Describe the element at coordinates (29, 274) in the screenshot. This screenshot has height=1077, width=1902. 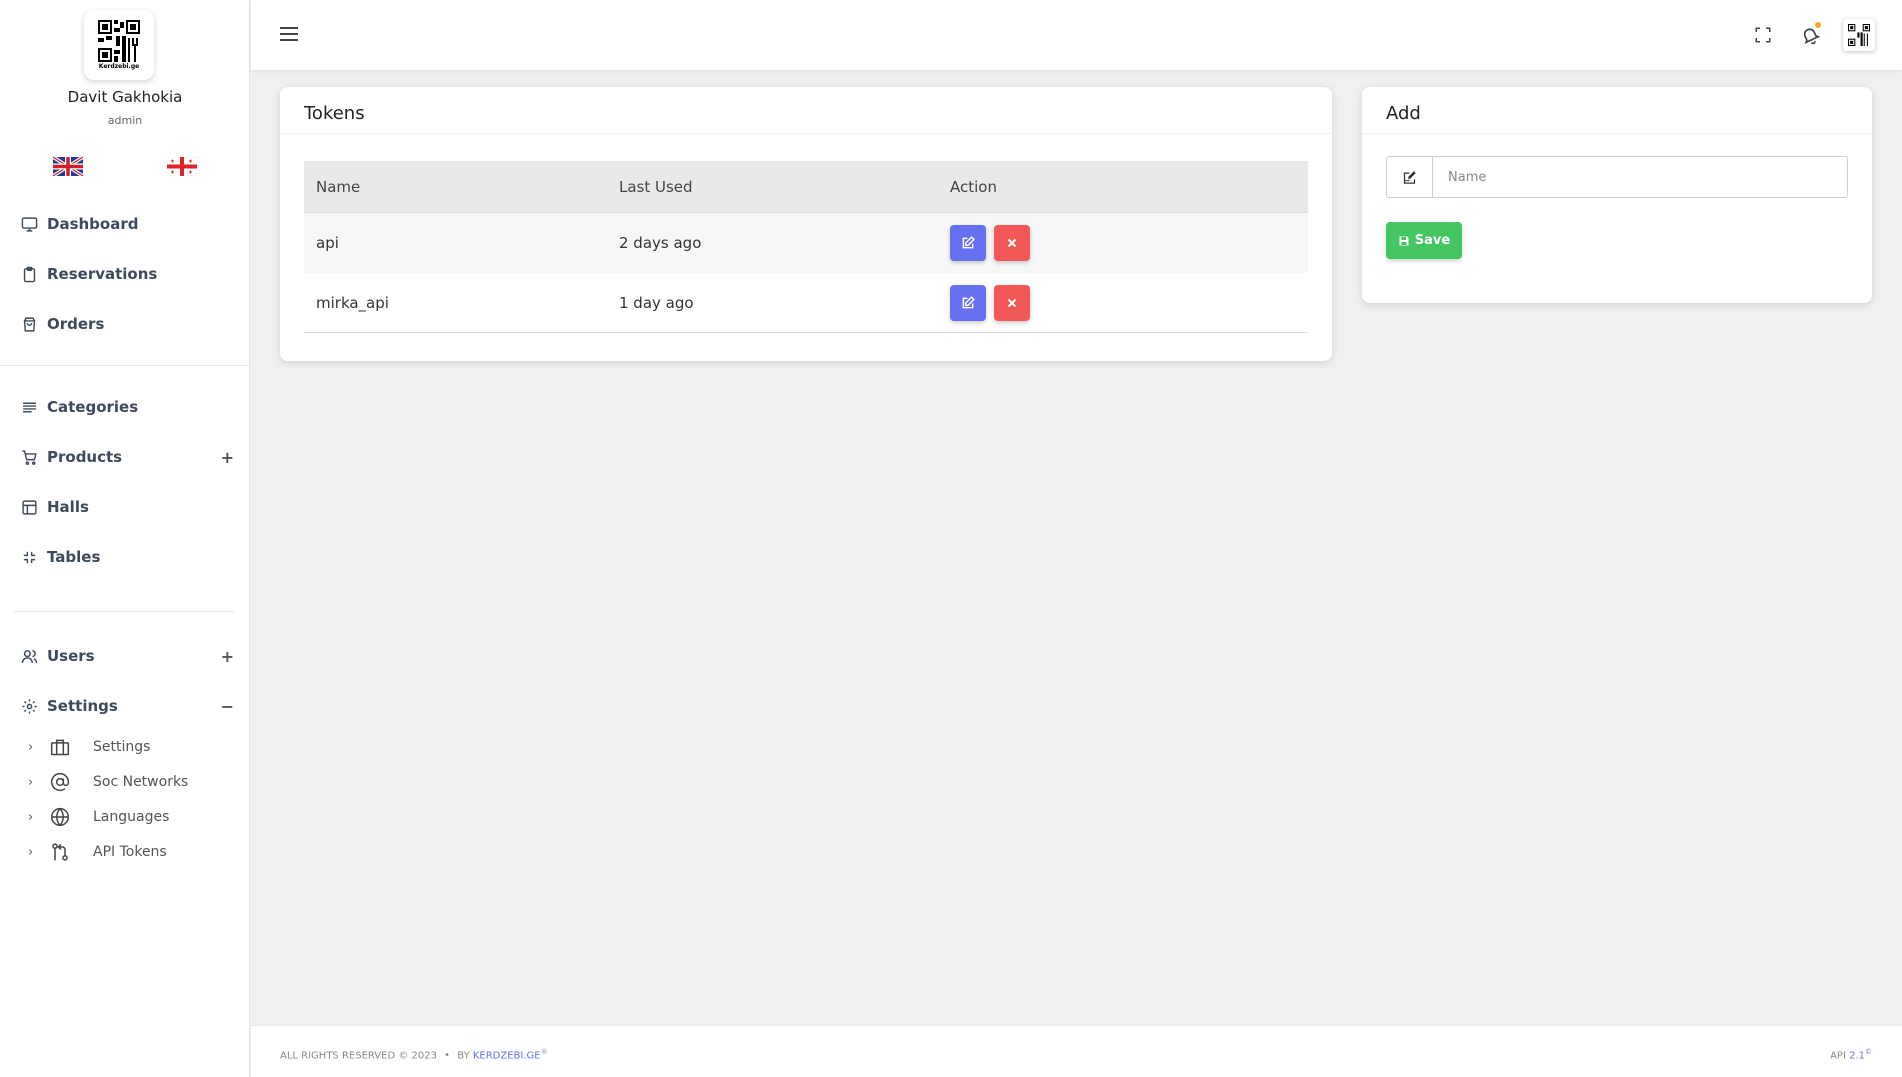
I see `clipboard-icon` at that location.